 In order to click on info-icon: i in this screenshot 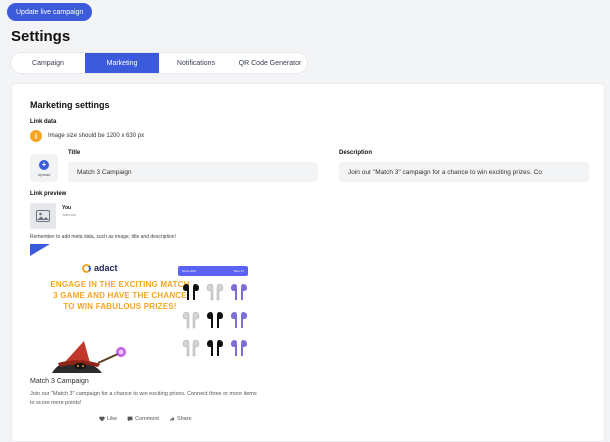, I will do `click(36, 136)`.